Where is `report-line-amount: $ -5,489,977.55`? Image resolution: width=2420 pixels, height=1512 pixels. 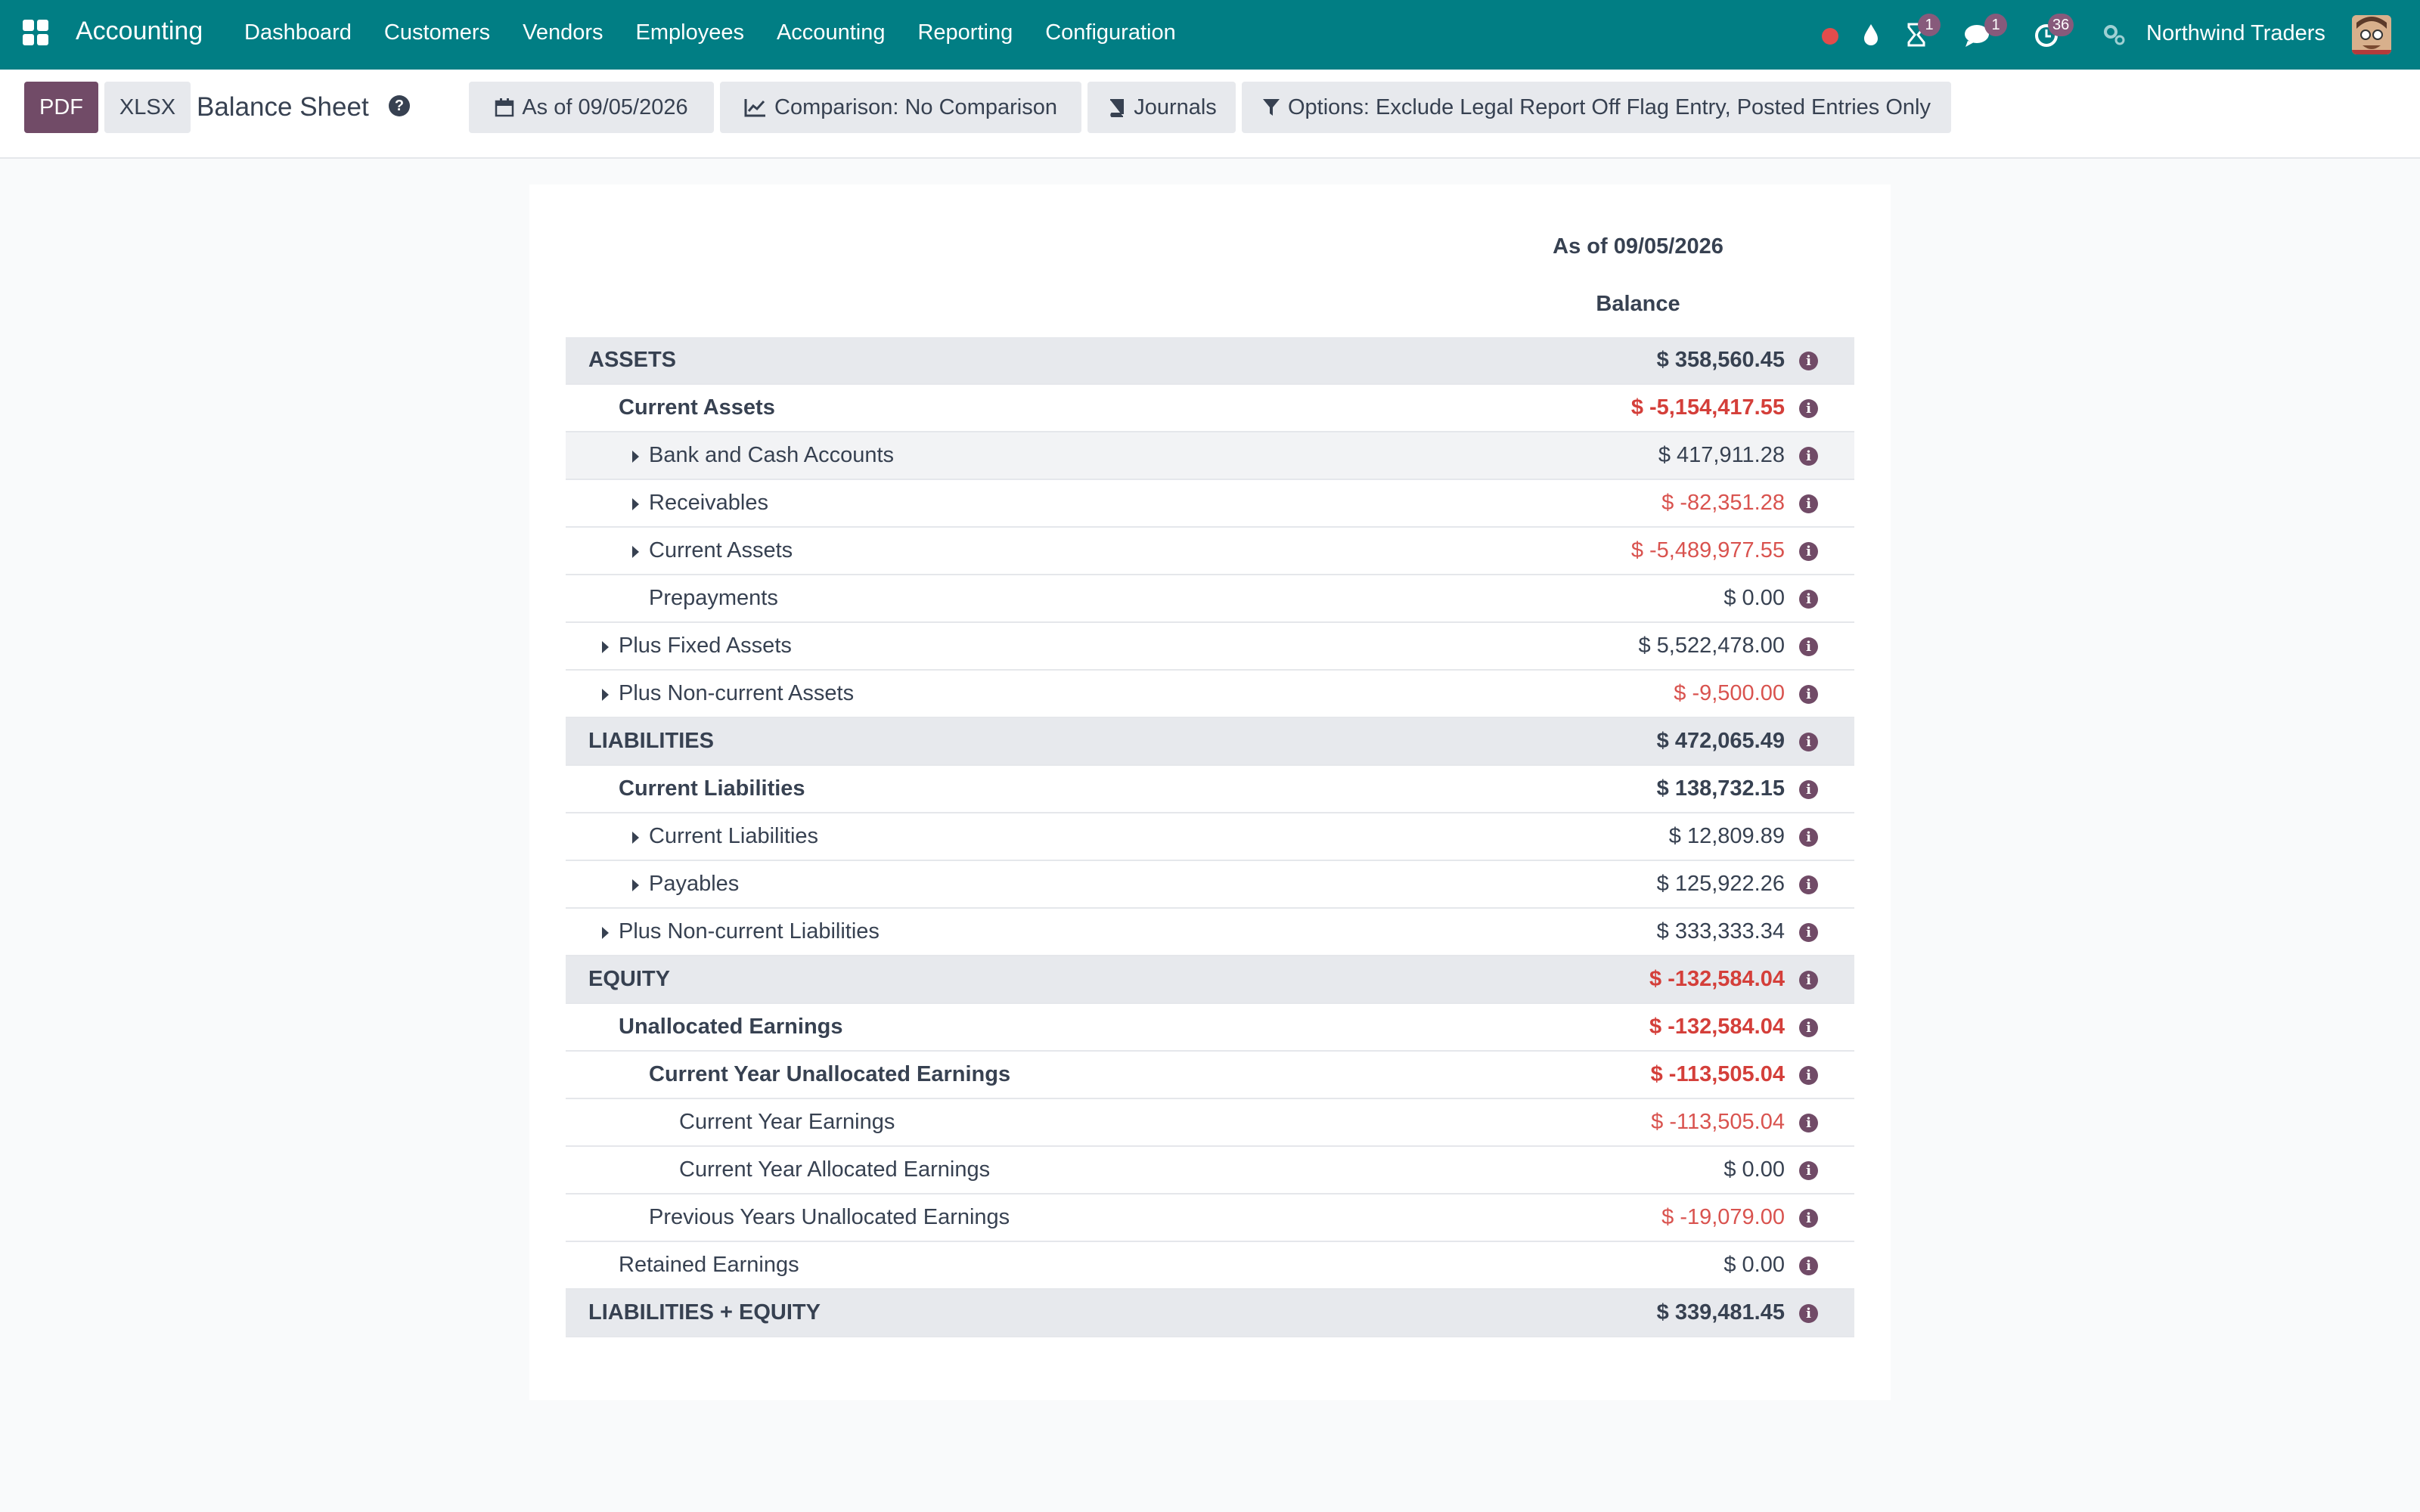 report-line-amount: $ -5,489,977.55 is located at coordinates (1708, 551).